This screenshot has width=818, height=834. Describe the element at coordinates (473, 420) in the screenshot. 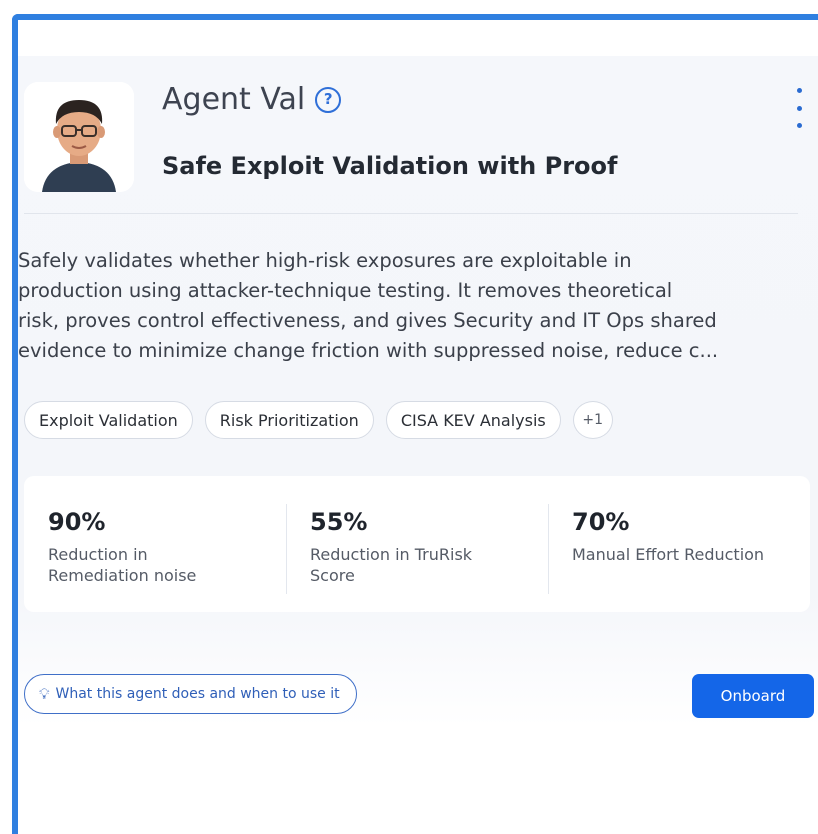

I see `tag-cisa-kev-analysis: CISA KEV Analysis` at that location.